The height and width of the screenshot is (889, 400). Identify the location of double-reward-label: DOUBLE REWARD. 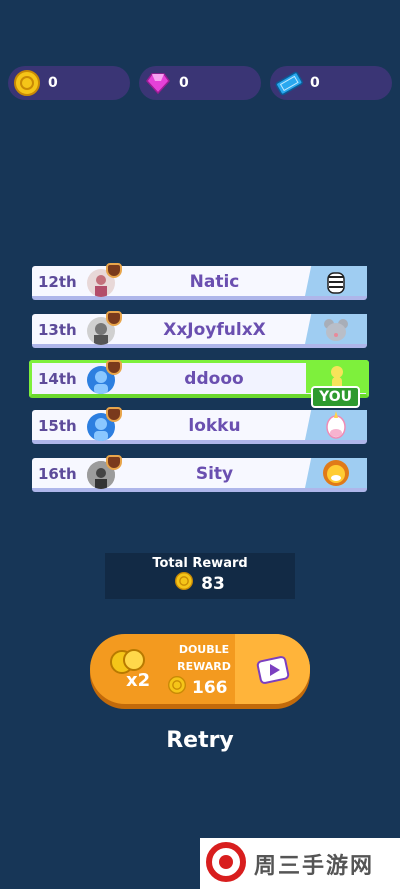
(204, 658).